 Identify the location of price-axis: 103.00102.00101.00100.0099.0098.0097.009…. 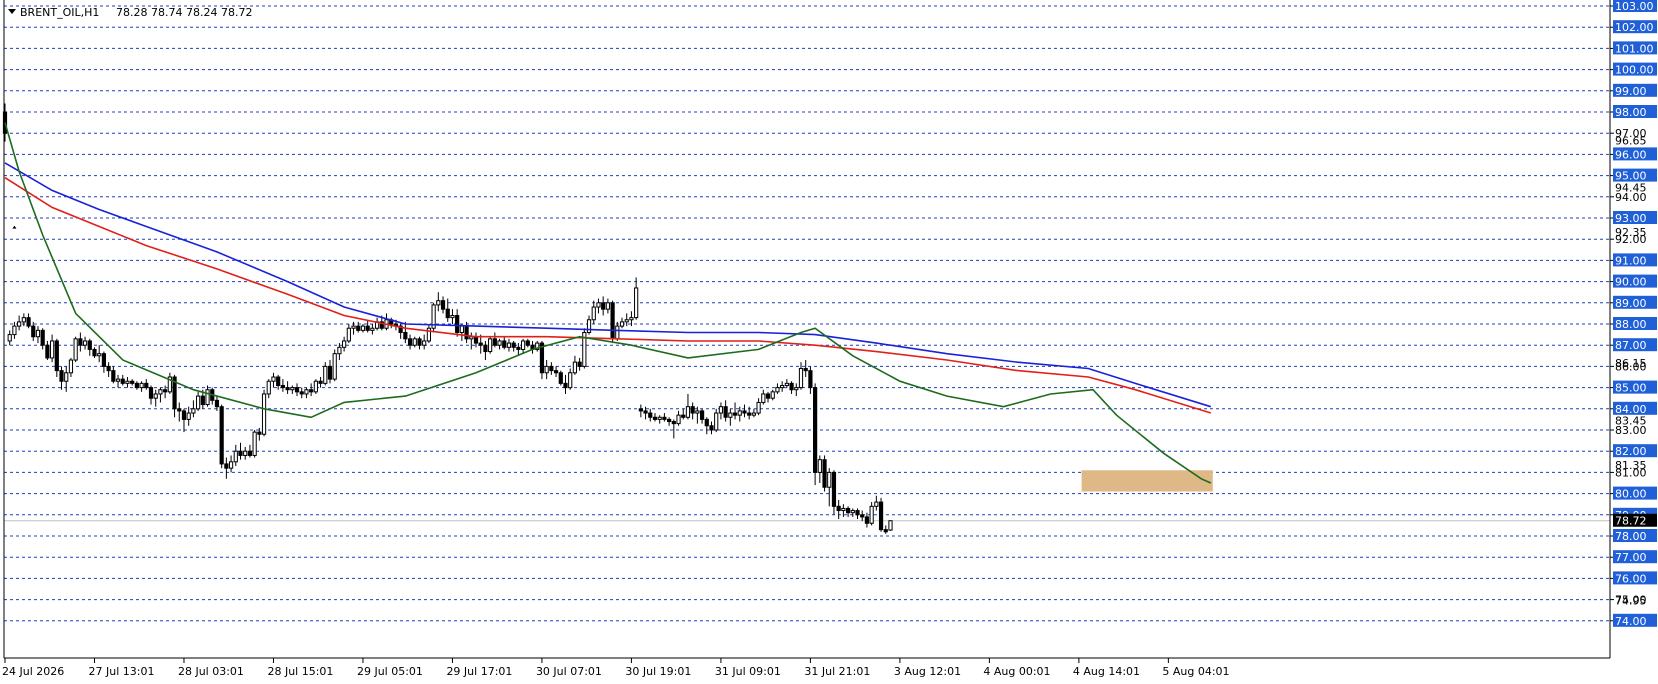
(1633, 314).